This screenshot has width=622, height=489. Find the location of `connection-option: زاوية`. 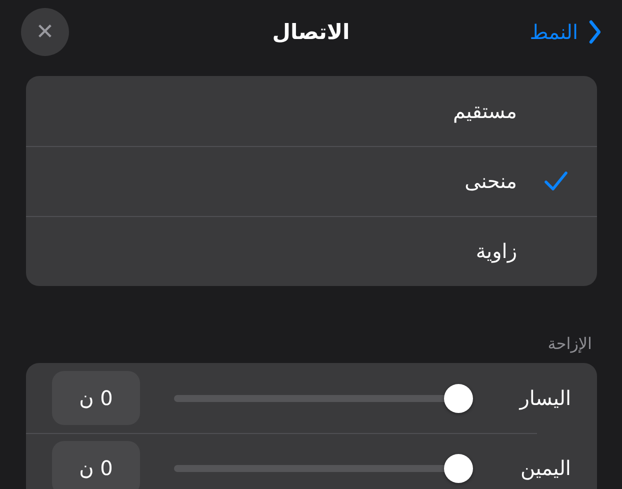

connection-option: زاوية is located at coordinates (311, 251).